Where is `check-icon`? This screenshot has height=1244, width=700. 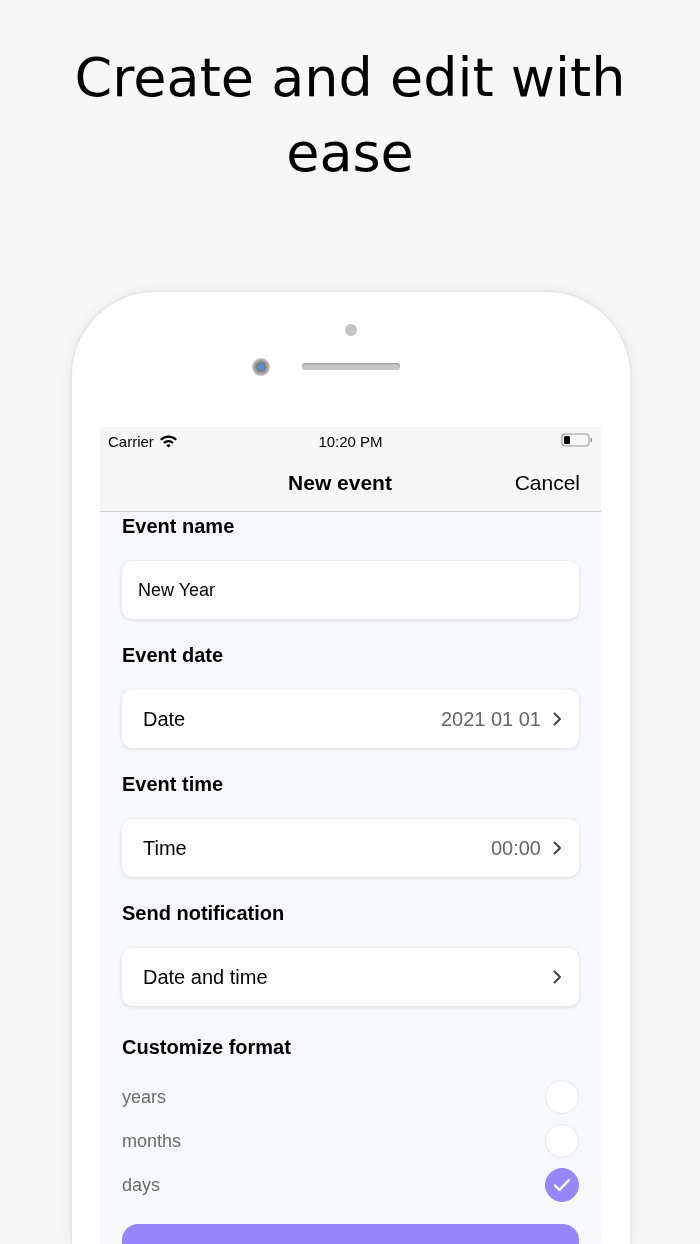
check-icon is located at coordinates (562, 1185).